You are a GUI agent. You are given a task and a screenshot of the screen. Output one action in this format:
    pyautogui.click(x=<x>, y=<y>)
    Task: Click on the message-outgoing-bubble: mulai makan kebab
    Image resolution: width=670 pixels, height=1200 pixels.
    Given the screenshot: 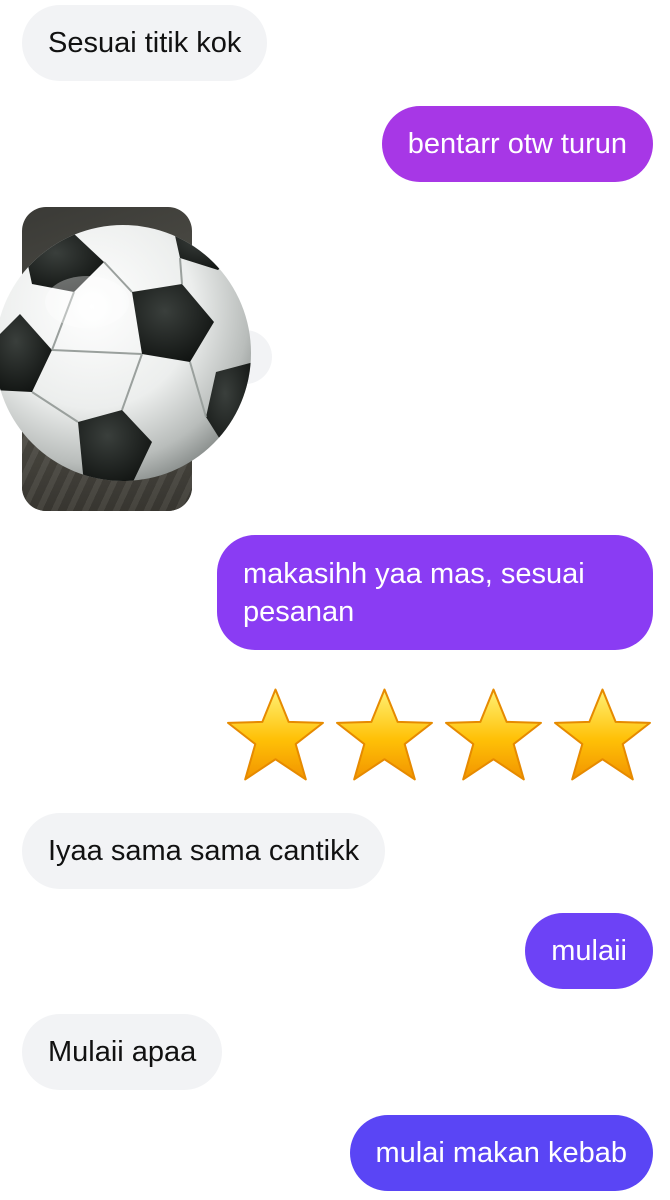 What is the action you would take?
    pyautogui.click(x=501, y=1153)
    